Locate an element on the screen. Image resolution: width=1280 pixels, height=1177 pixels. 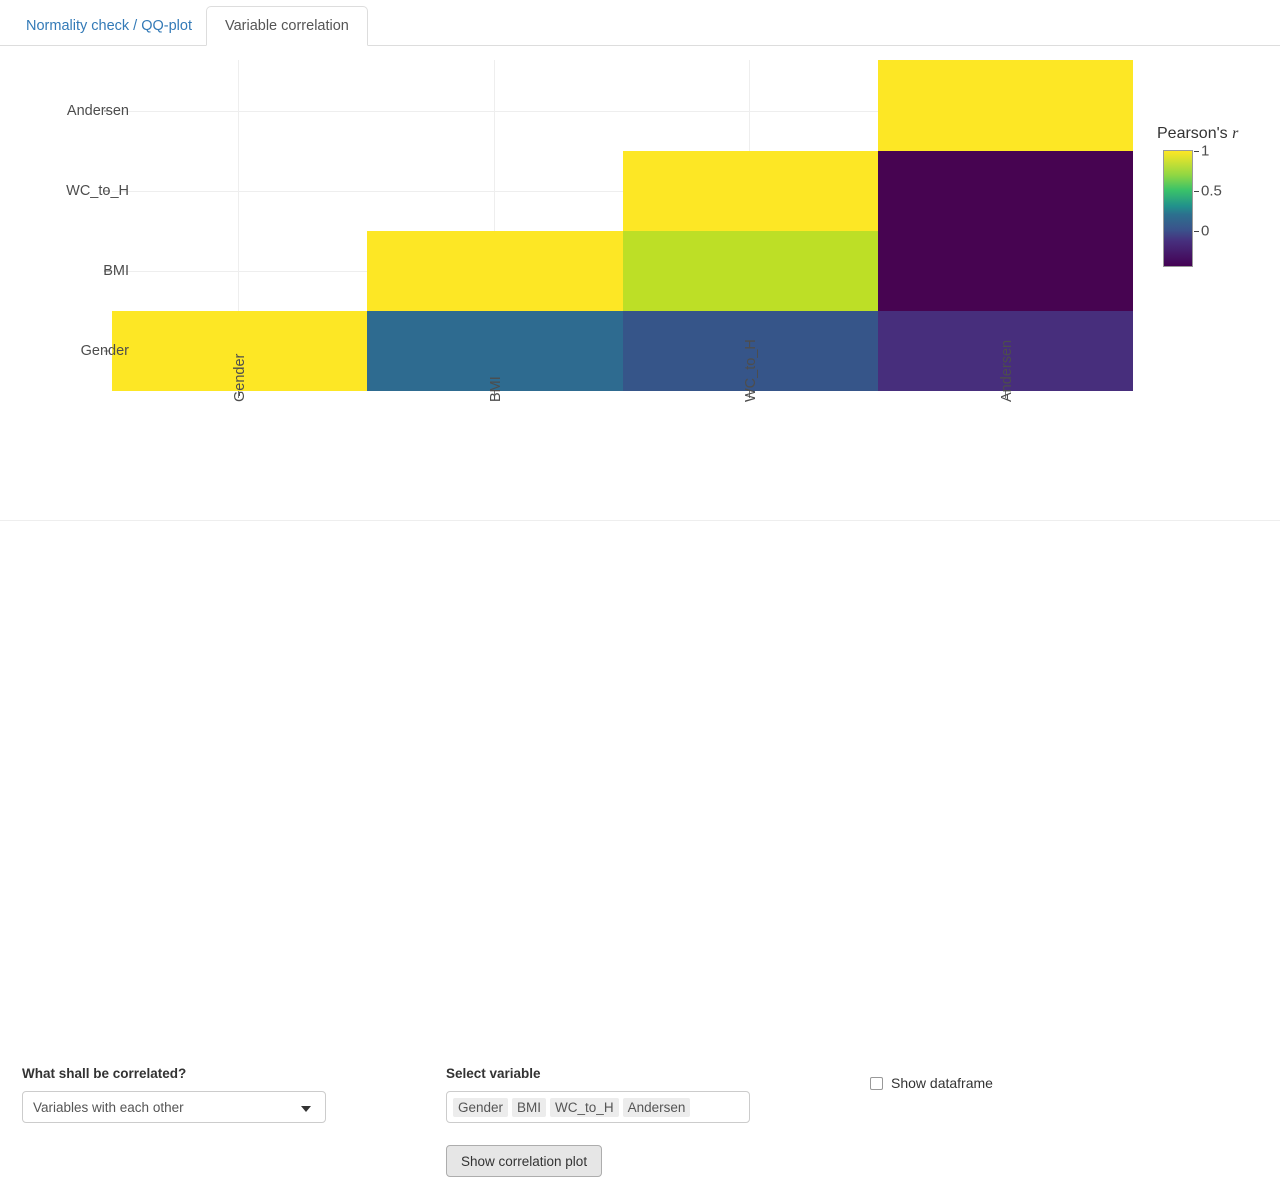
x-tick-label-andersen: Andersen is located at coordinates (1007, 370).